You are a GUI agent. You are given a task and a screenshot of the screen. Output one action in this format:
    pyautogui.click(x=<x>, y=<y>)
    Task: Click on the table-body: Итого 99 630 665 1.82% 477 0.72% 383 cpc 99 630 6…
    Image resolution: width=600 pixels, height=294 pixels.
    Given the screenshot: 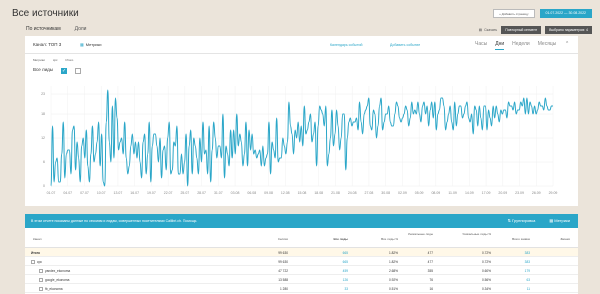 What is the action you would take?
    pyautogui.click(x=301, y=270)
    